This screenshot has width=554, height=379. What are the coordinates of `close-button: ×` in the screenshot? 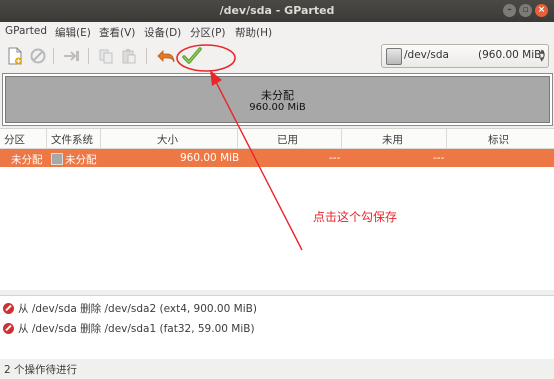 It's located at (541, 10).